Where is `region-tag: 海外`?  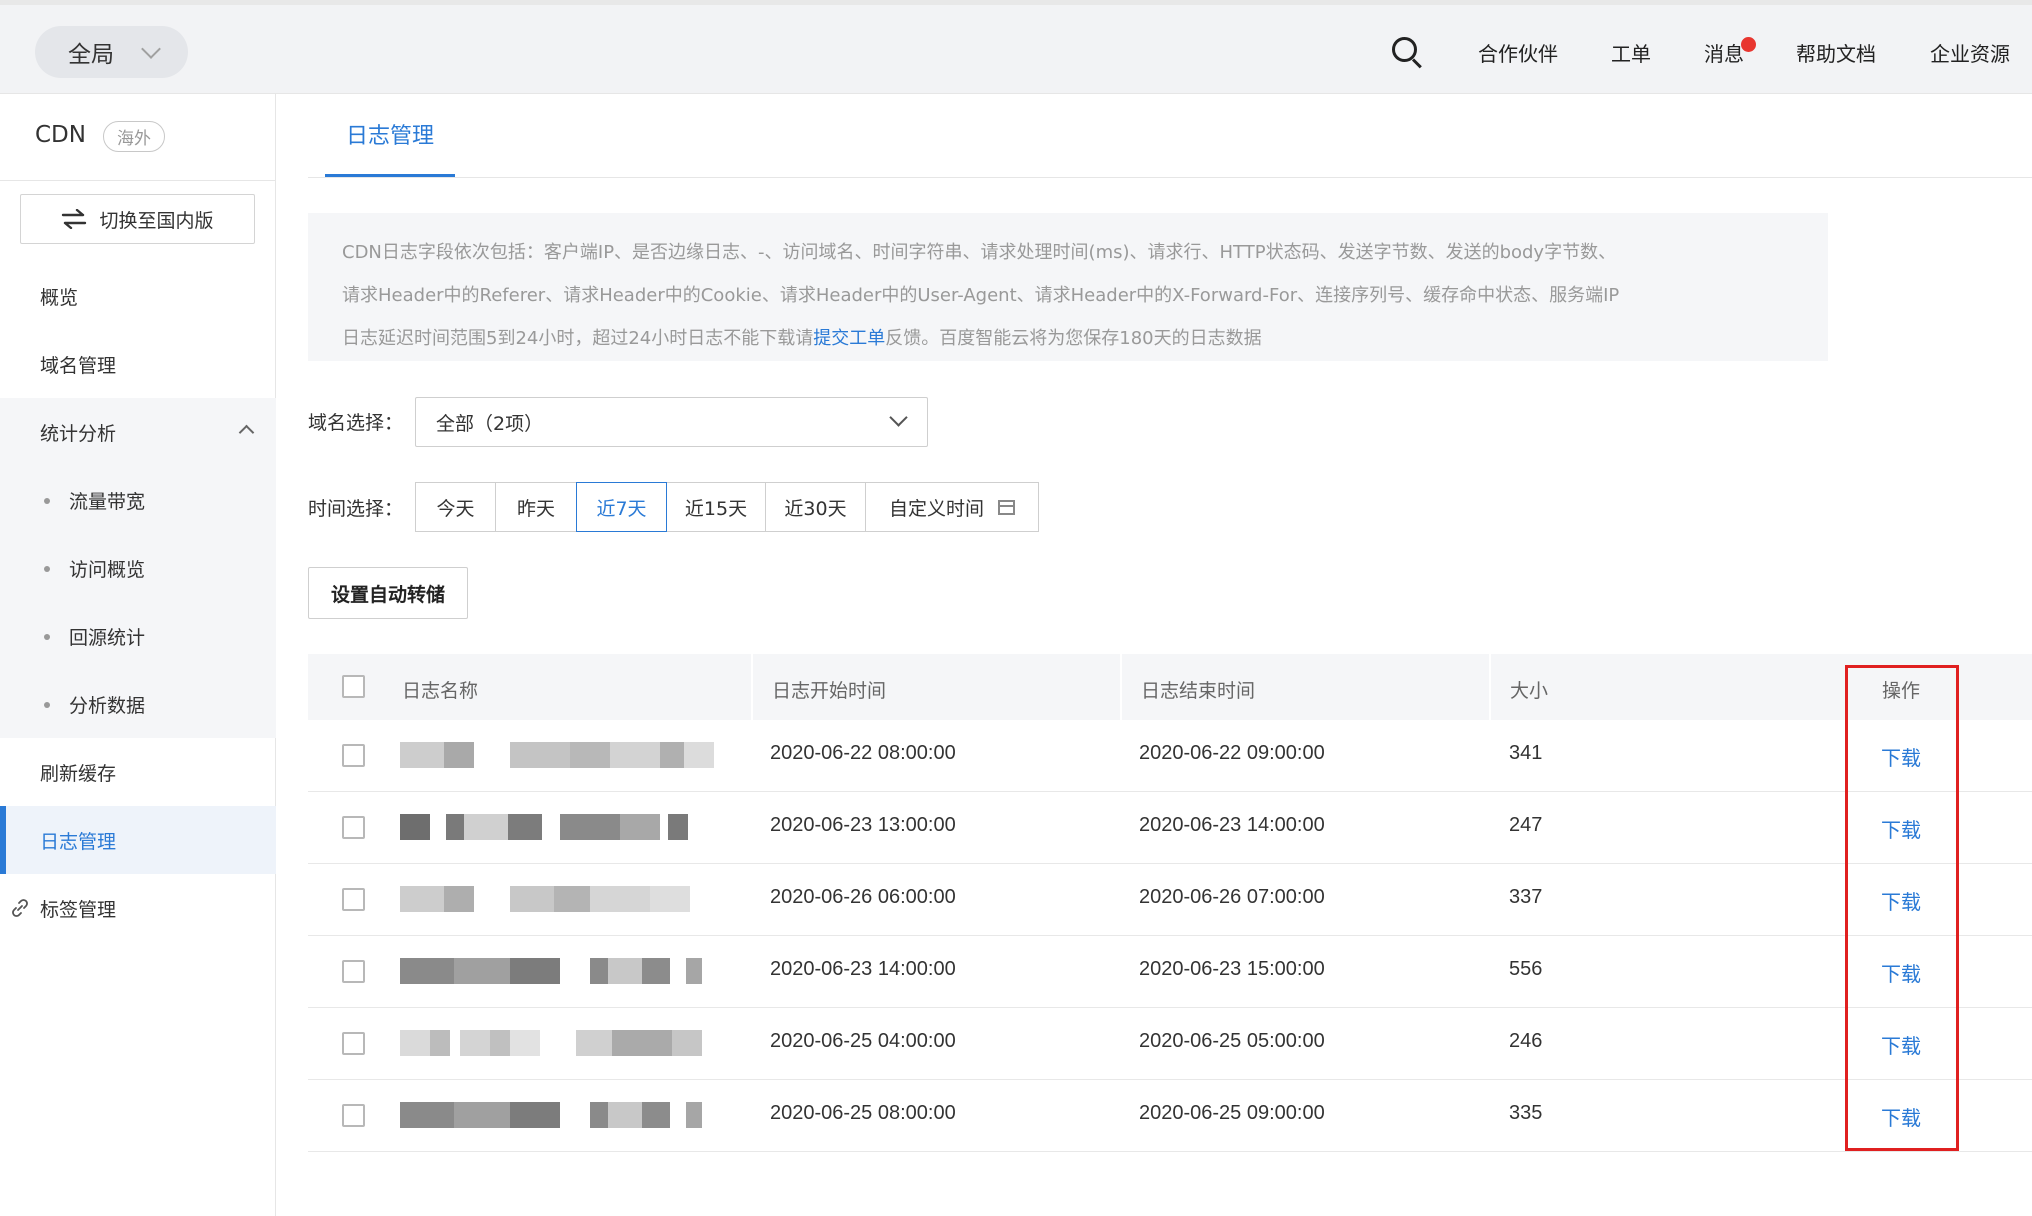 region-tag: 海外 is located at coordinates (134, 136).